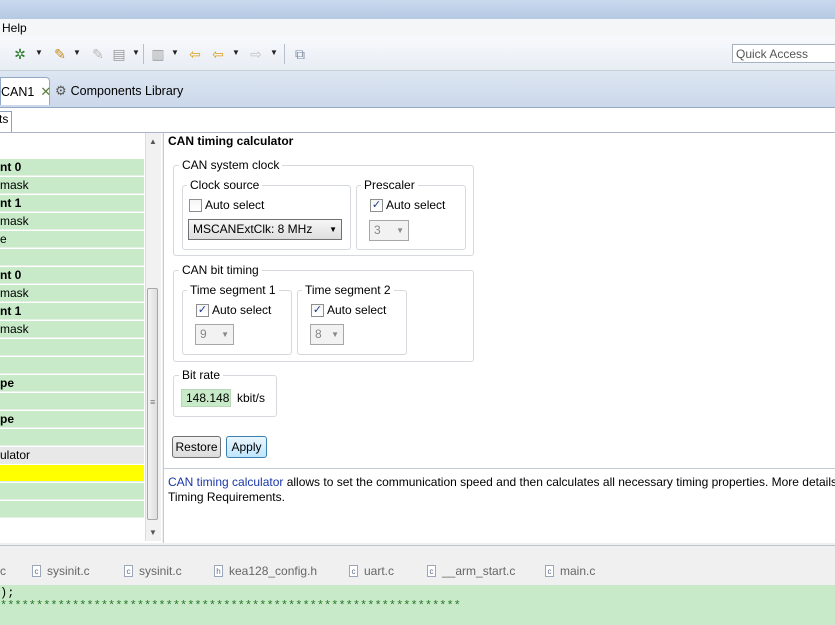 This screenshot has height=625, width=835. I want to click on tab-can1: CAN1 ✕, so click(25, 91).